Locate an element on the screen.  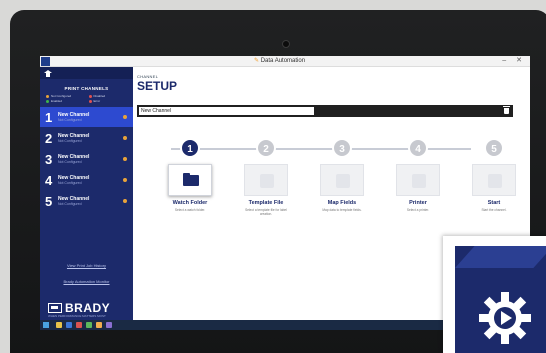
webcam is located at coordinates (286, 44).